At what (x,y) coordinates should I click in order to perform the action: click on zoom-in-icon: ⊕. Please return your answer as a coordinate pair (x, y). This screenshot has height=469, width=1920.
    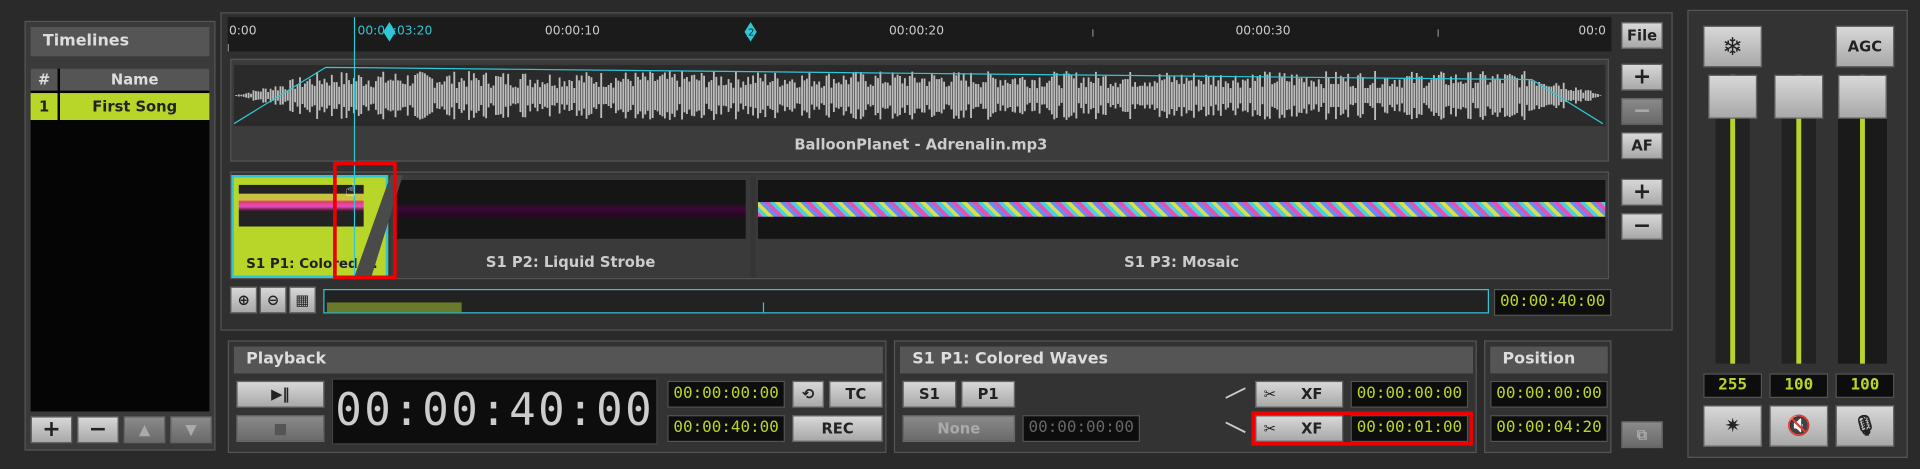
    Looking at the image, I should click on (244, 300).